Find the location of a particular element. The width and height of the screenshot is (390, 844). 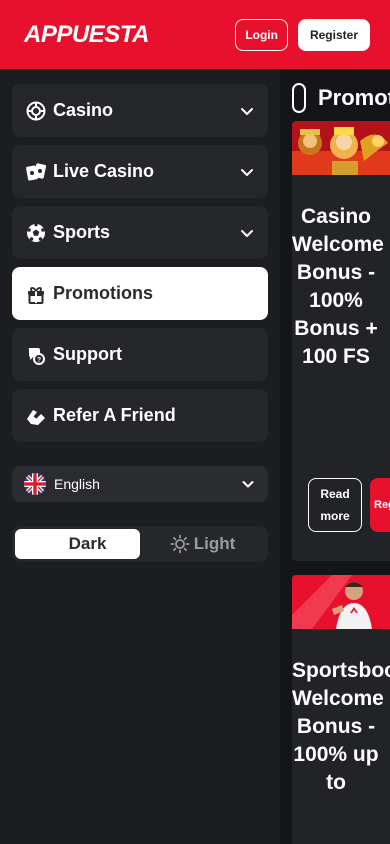

casino-register-button: Register is located at coordinates (380, 505).